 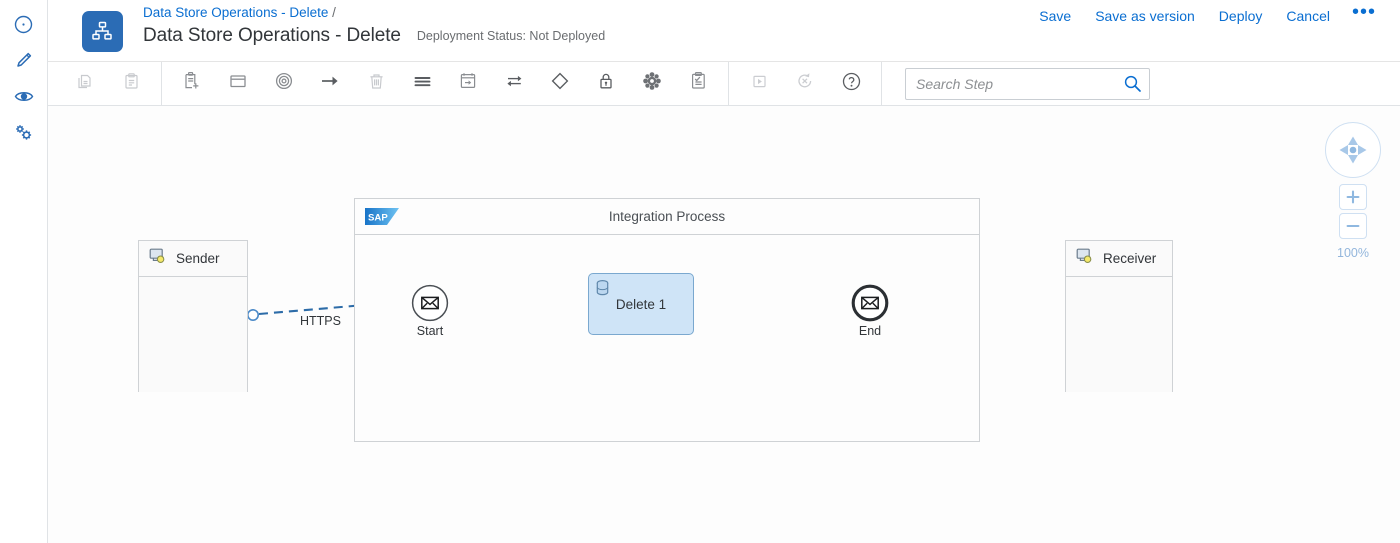 I want to click on copy-button, so click(x=85, y=84).